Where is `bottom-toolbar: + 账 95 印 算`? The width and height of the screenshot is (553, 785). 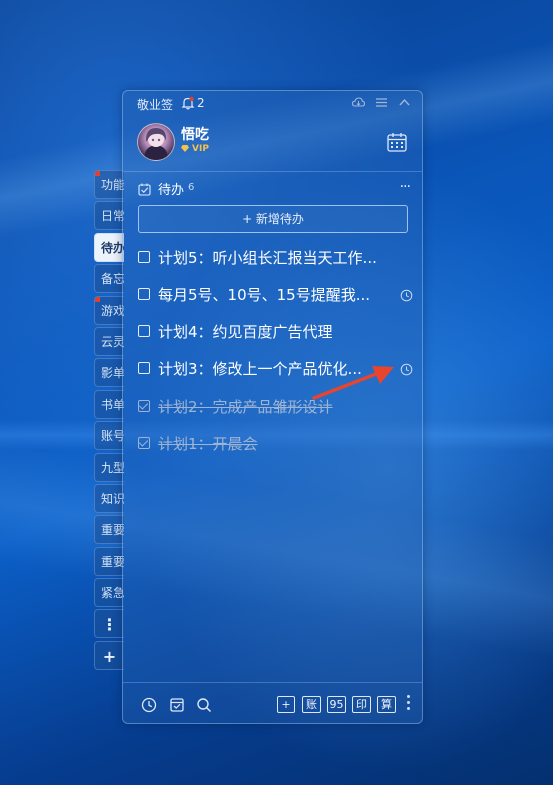
bottom-toolbar: + 账 95 印 算 is located at coordinates (272, 704).